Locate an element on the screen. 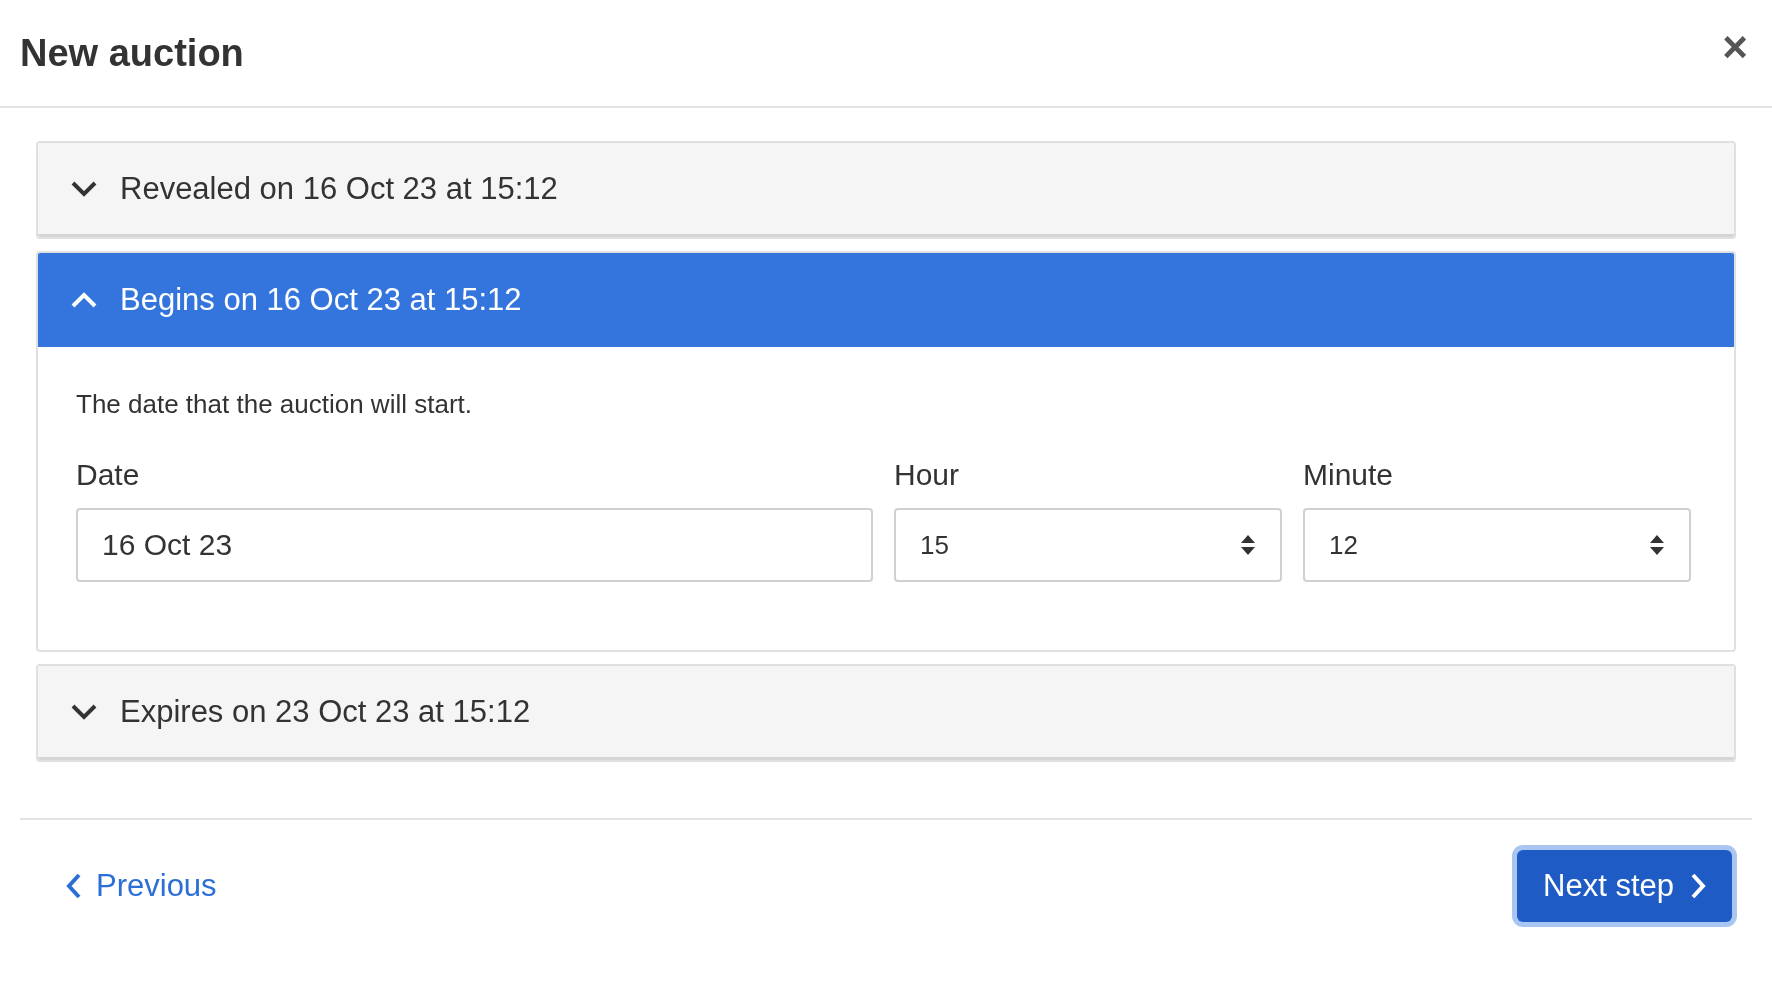  accordion-header: Expires on 23 Oct 23 at 15:12 is located at coordinates (886, 713).